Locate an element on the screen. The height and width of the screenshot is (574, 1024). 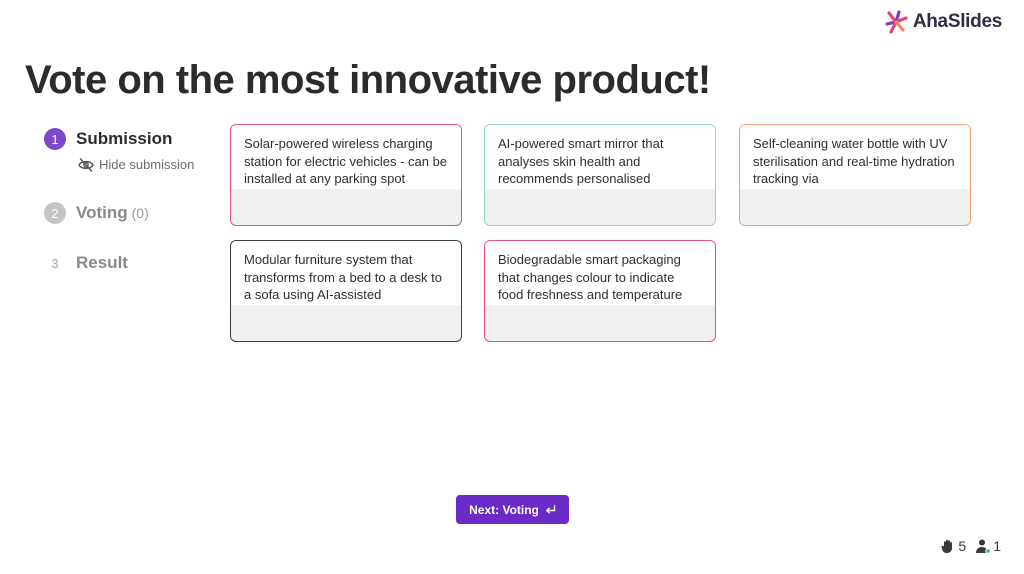
participants-stat: 1 is located at coordinates (988, 546).